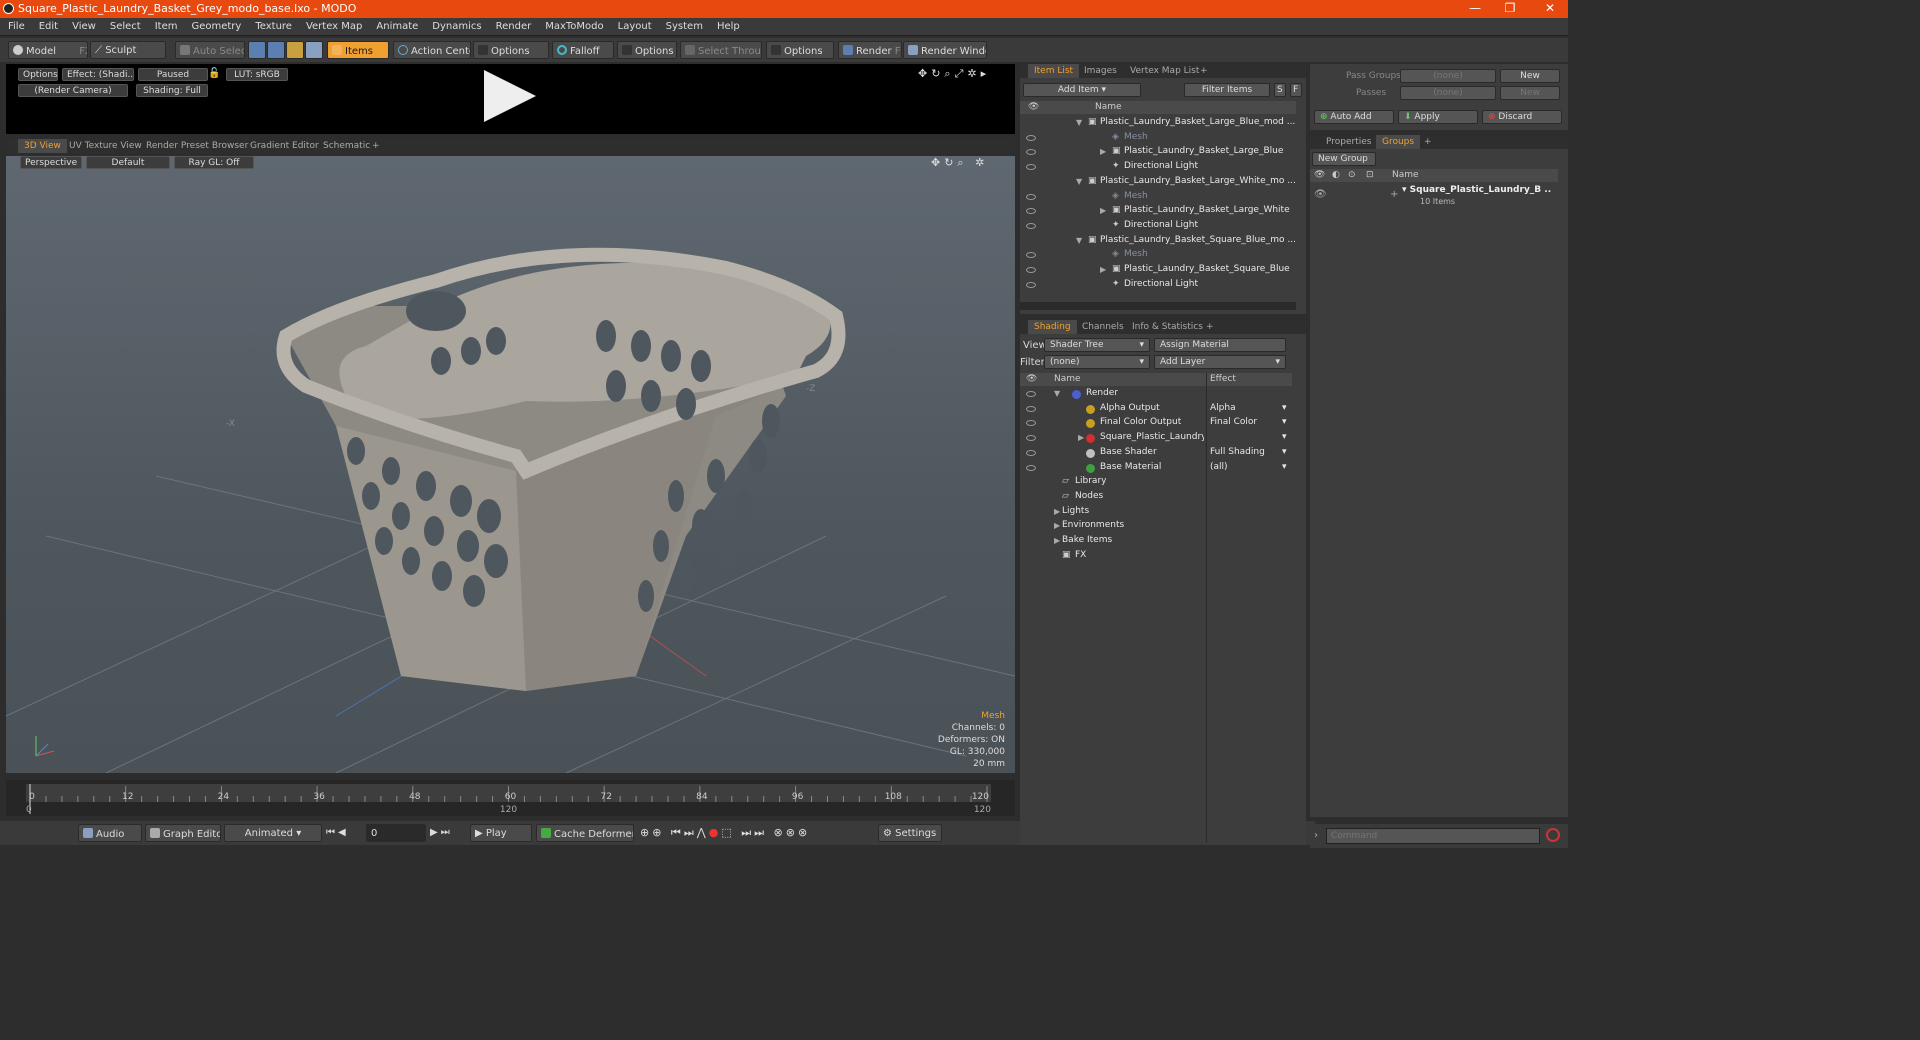 The height and width of the screenshot is (1040, 1920). I want to click on tab-properties: Properties, so click(1348, 142).